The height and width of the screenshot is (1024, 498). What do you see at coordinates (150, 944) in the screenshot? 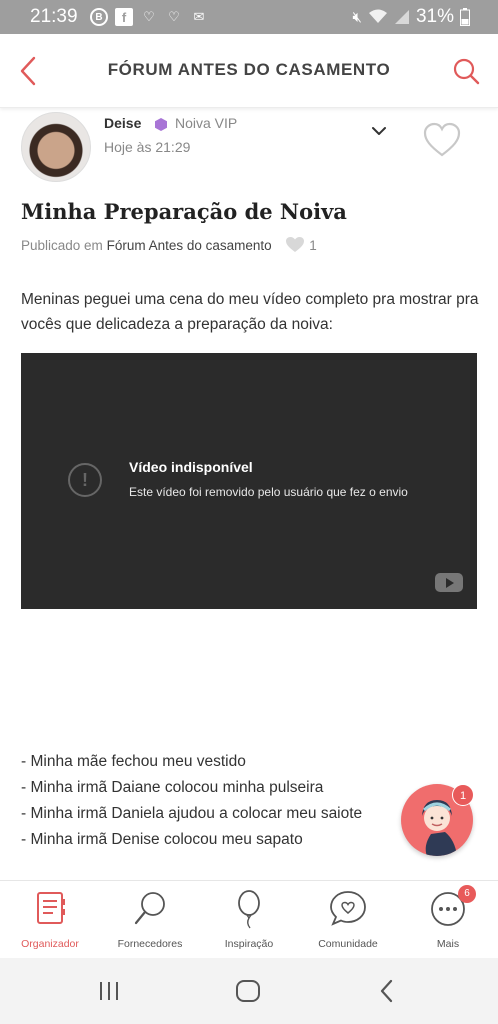
I see `tab-label: Fornecedores` at bounding box center [150, 944].